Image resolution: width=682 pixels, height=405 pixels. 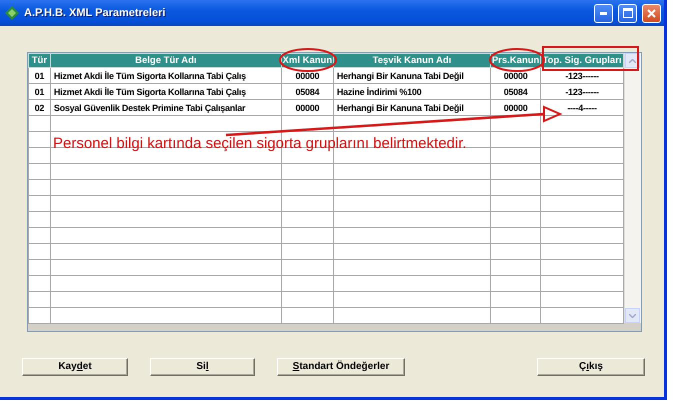 I want to click on table-cell: 02, so click(x=39, y=108).